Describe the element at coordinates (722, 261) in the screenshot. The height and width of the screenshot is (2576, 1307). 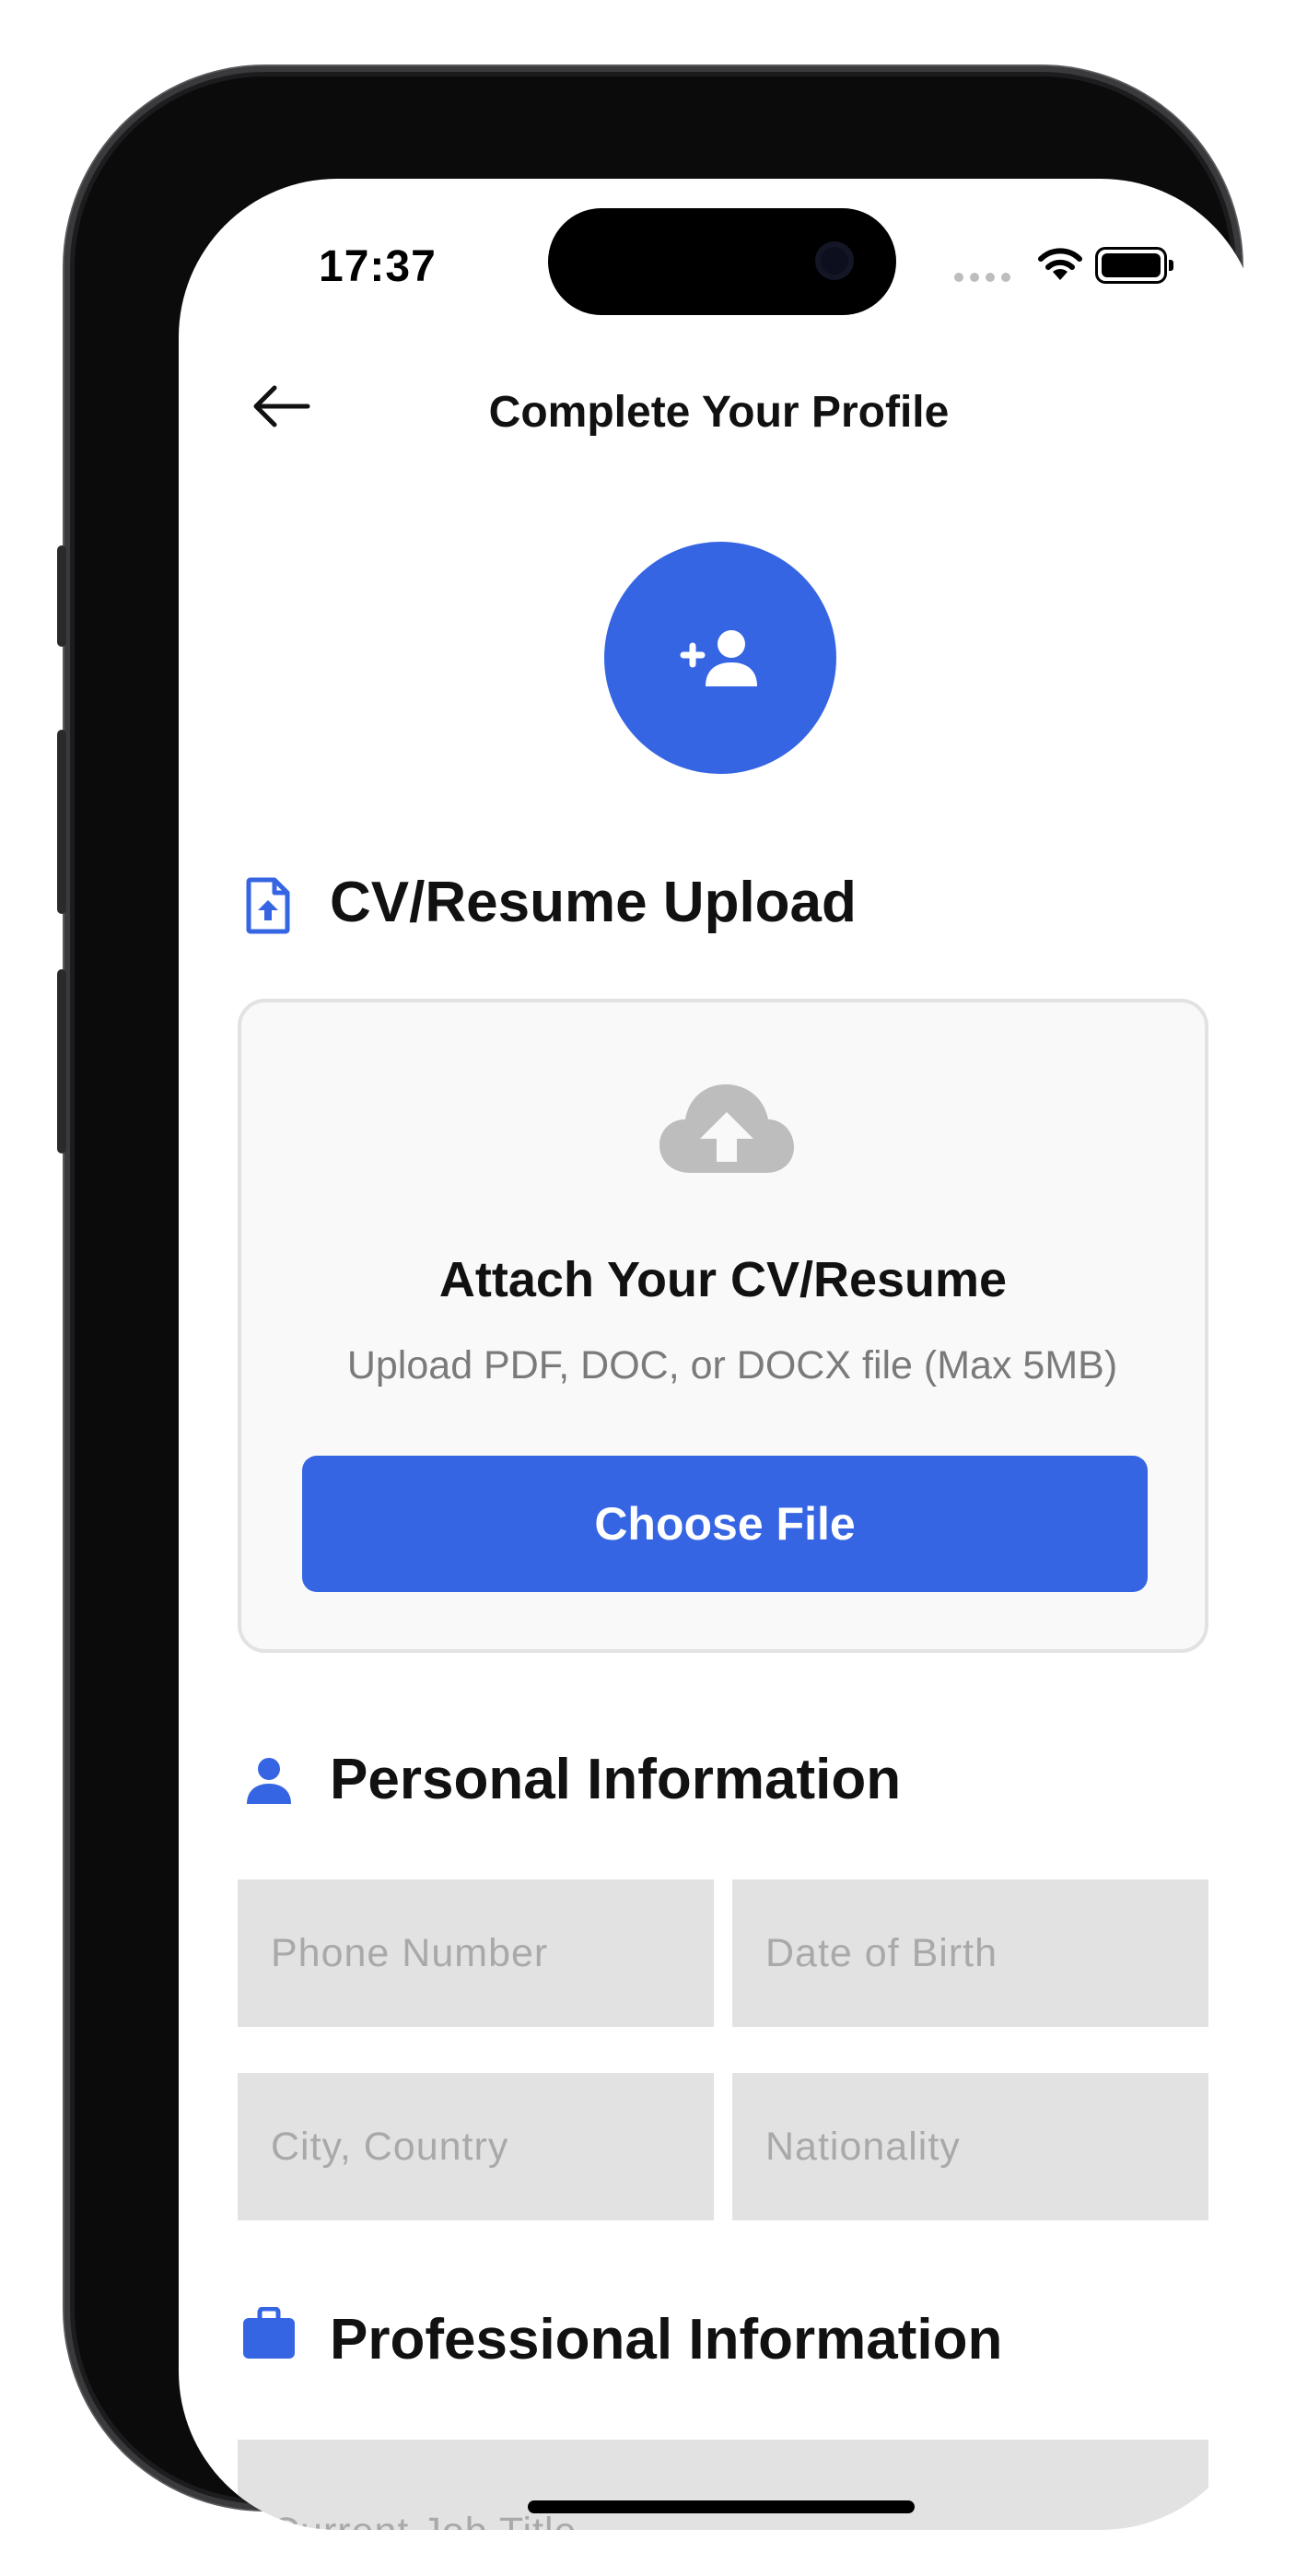
I see `dynamic-island` at that location.